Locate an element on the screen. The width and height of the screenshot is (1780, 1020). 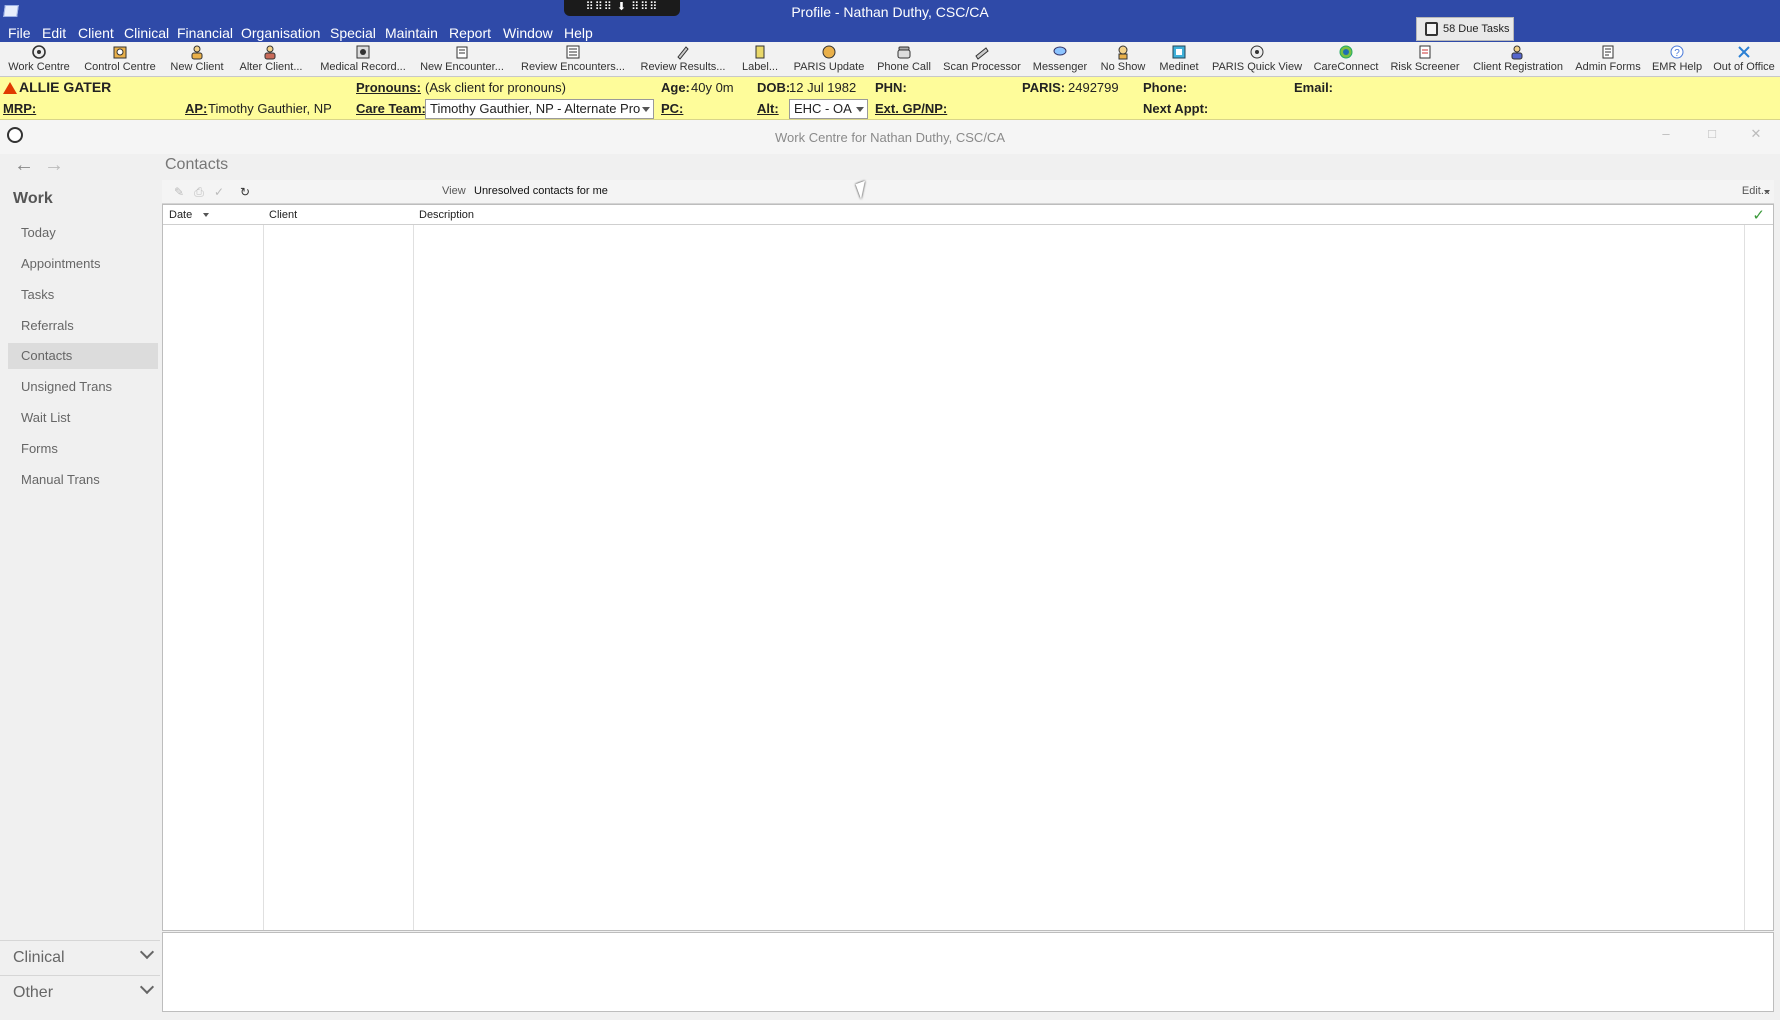
menu-maintain: Maintain is located at coordinates (411, 33).